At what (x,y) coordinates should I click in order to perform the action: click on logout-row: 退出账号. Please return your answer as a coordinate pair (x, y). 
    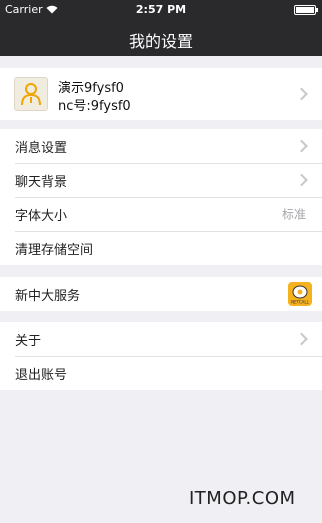
    Looking at the image, I should click on (161, 373).